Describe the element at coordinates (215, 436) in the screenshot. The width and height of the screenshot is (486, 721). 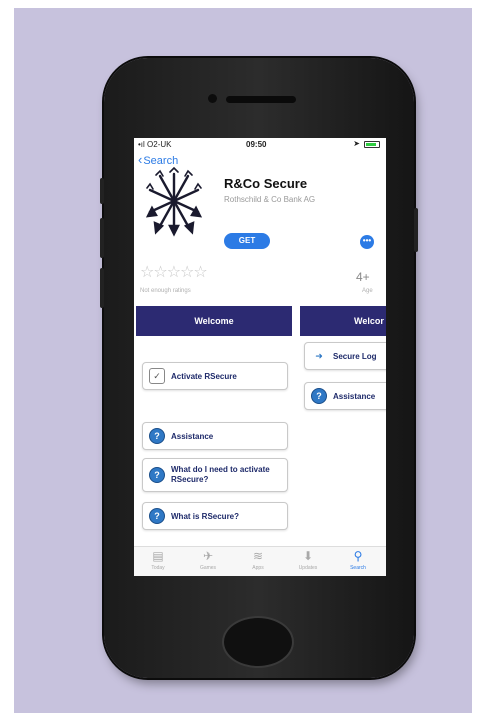
I see `assistance-card: ? Assistance` at that location.